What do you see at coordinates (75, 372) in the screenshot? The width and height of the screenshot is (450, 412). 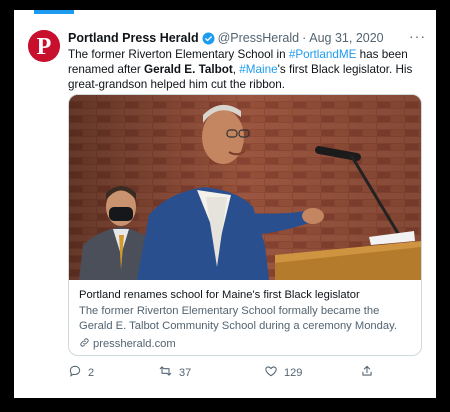 I see `reply-icon` at bounding box center [75, 372].